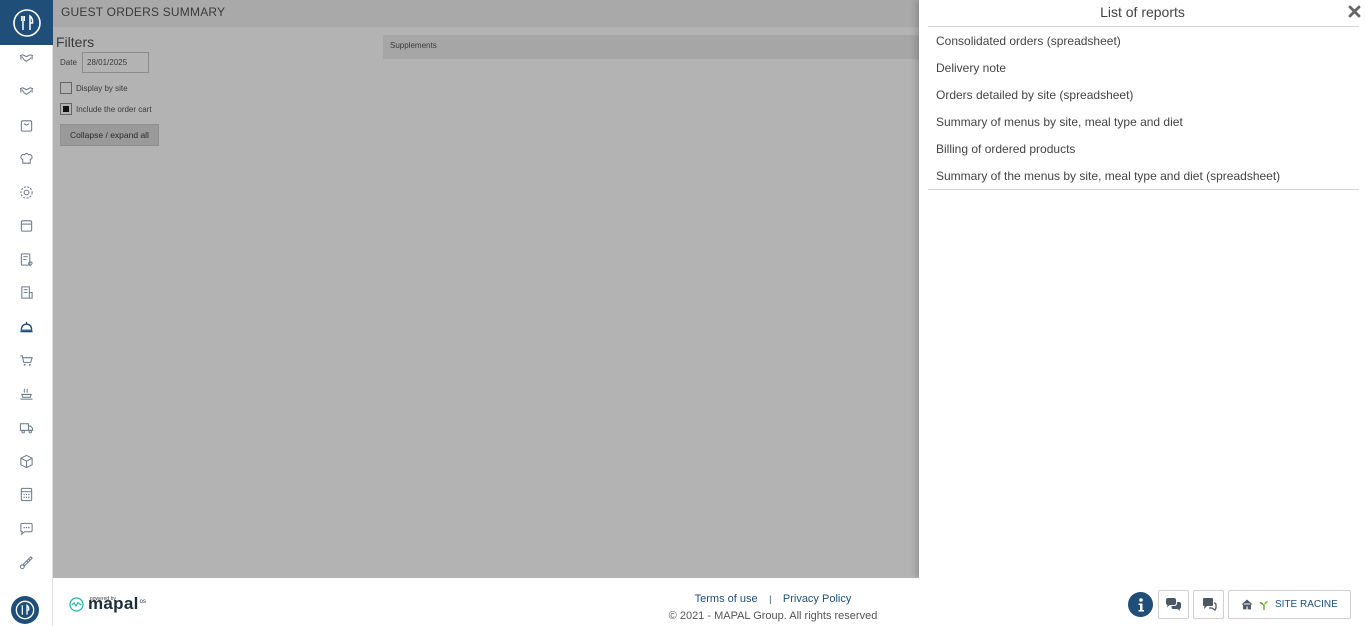 This screenshot has width=1366, height=626. I want to click on chat-button, so click(1173, 604).